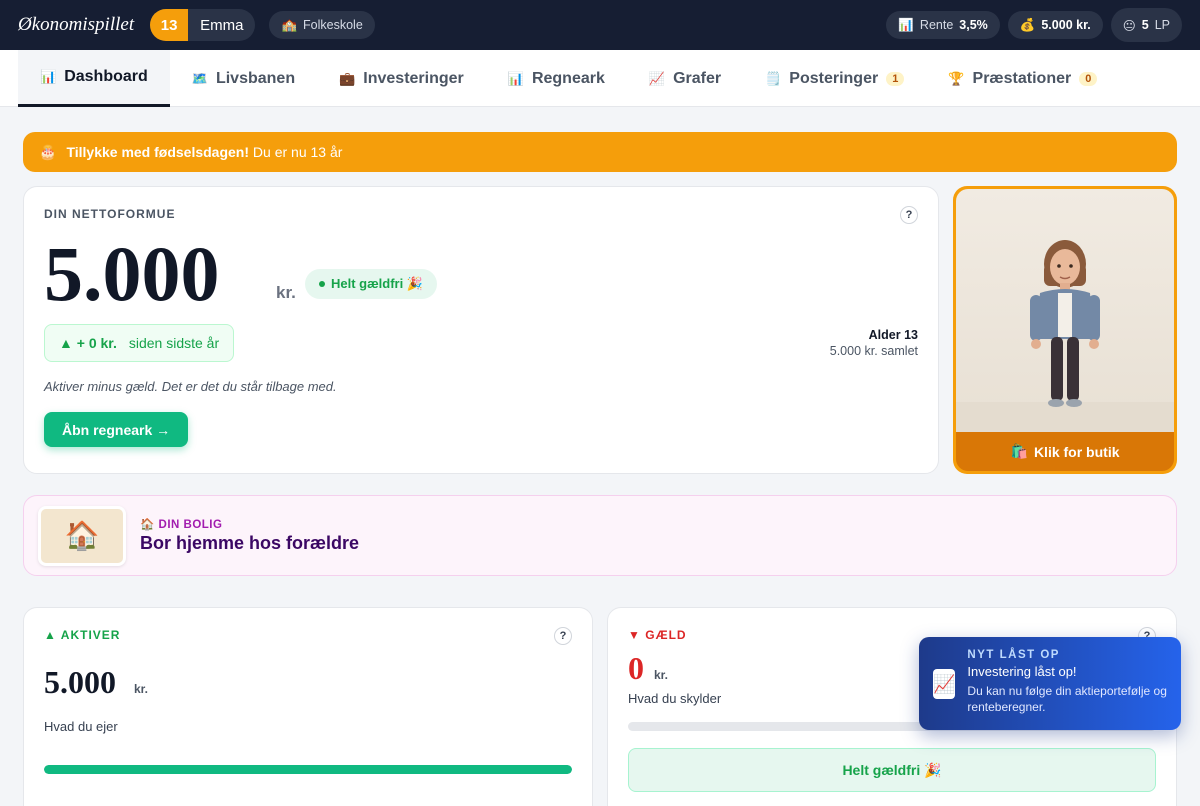 The width and height of the screenshot is (1200, 806). What do you see at coordinates (48, 151) in the screenshot?
I see `cake-icon: 🎂` at bounding box center [48, 151].